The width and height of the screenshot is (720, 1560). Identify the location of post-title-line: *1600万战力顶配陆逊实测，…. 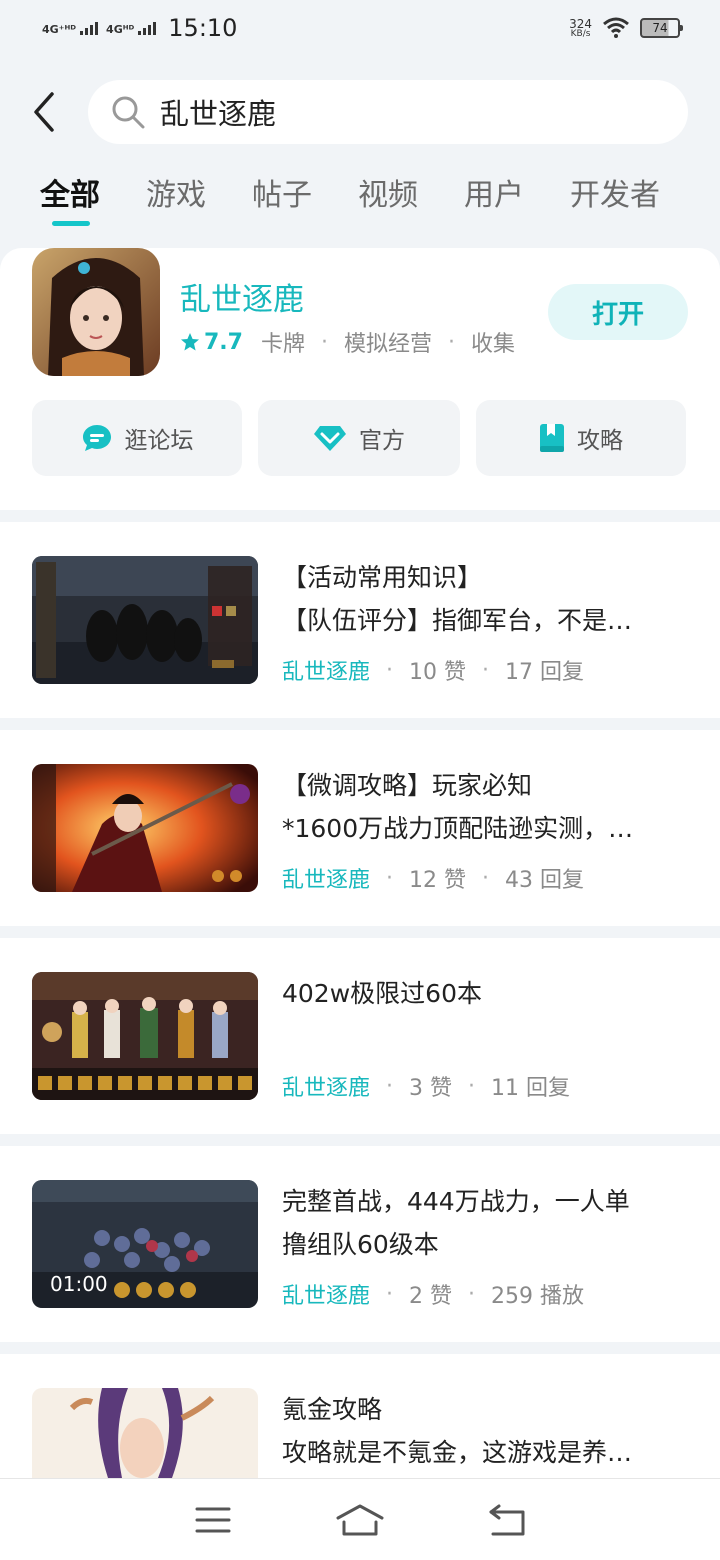
(458, 828).